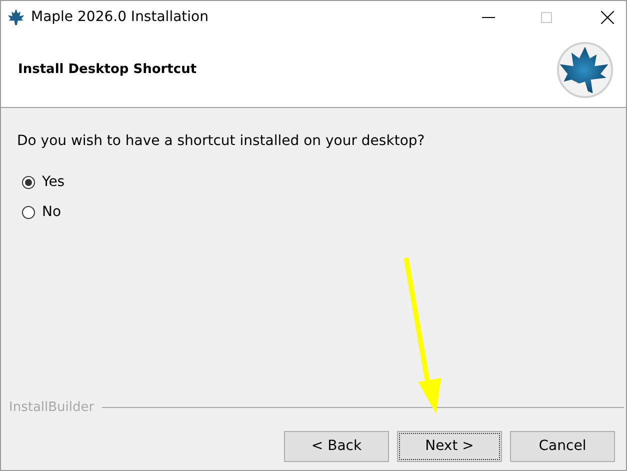  I want to click on page-heading: Install Desktop Shortcut, so click(107, 70).